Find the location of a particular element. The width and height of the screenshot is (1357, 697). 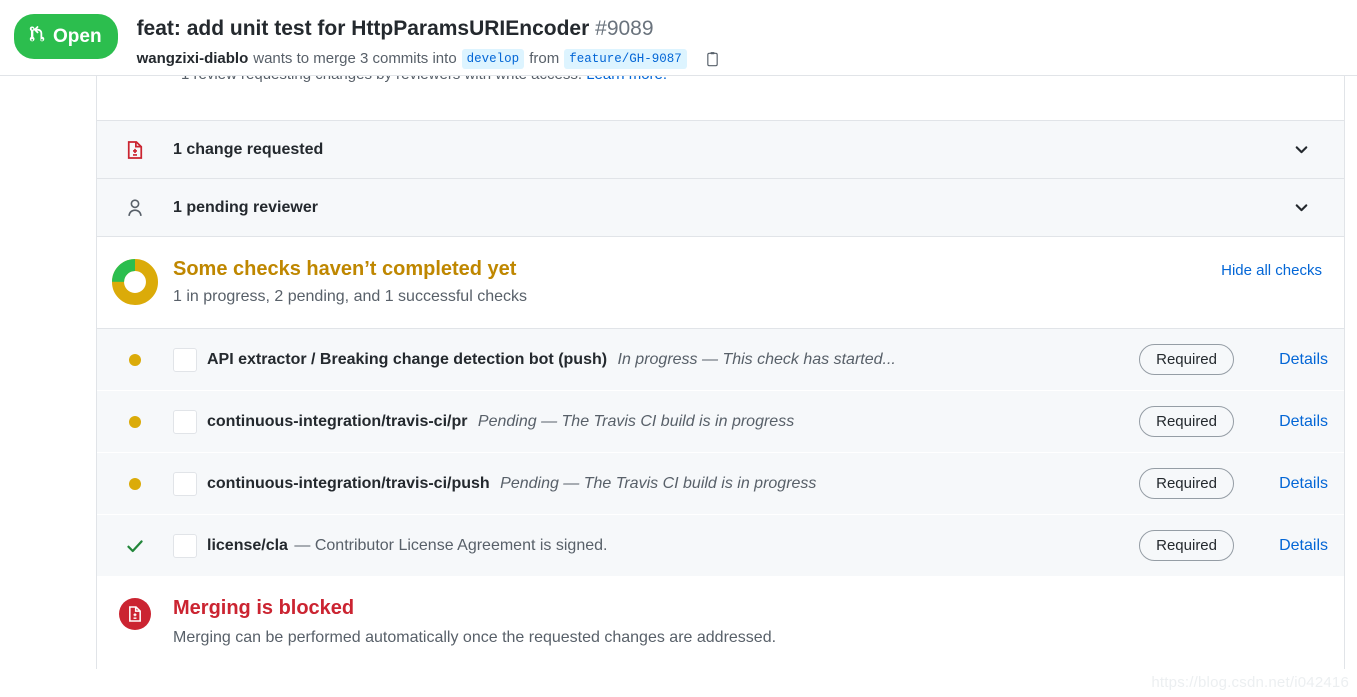

pr-state-badge: Open is located at coordinates (66, 36).